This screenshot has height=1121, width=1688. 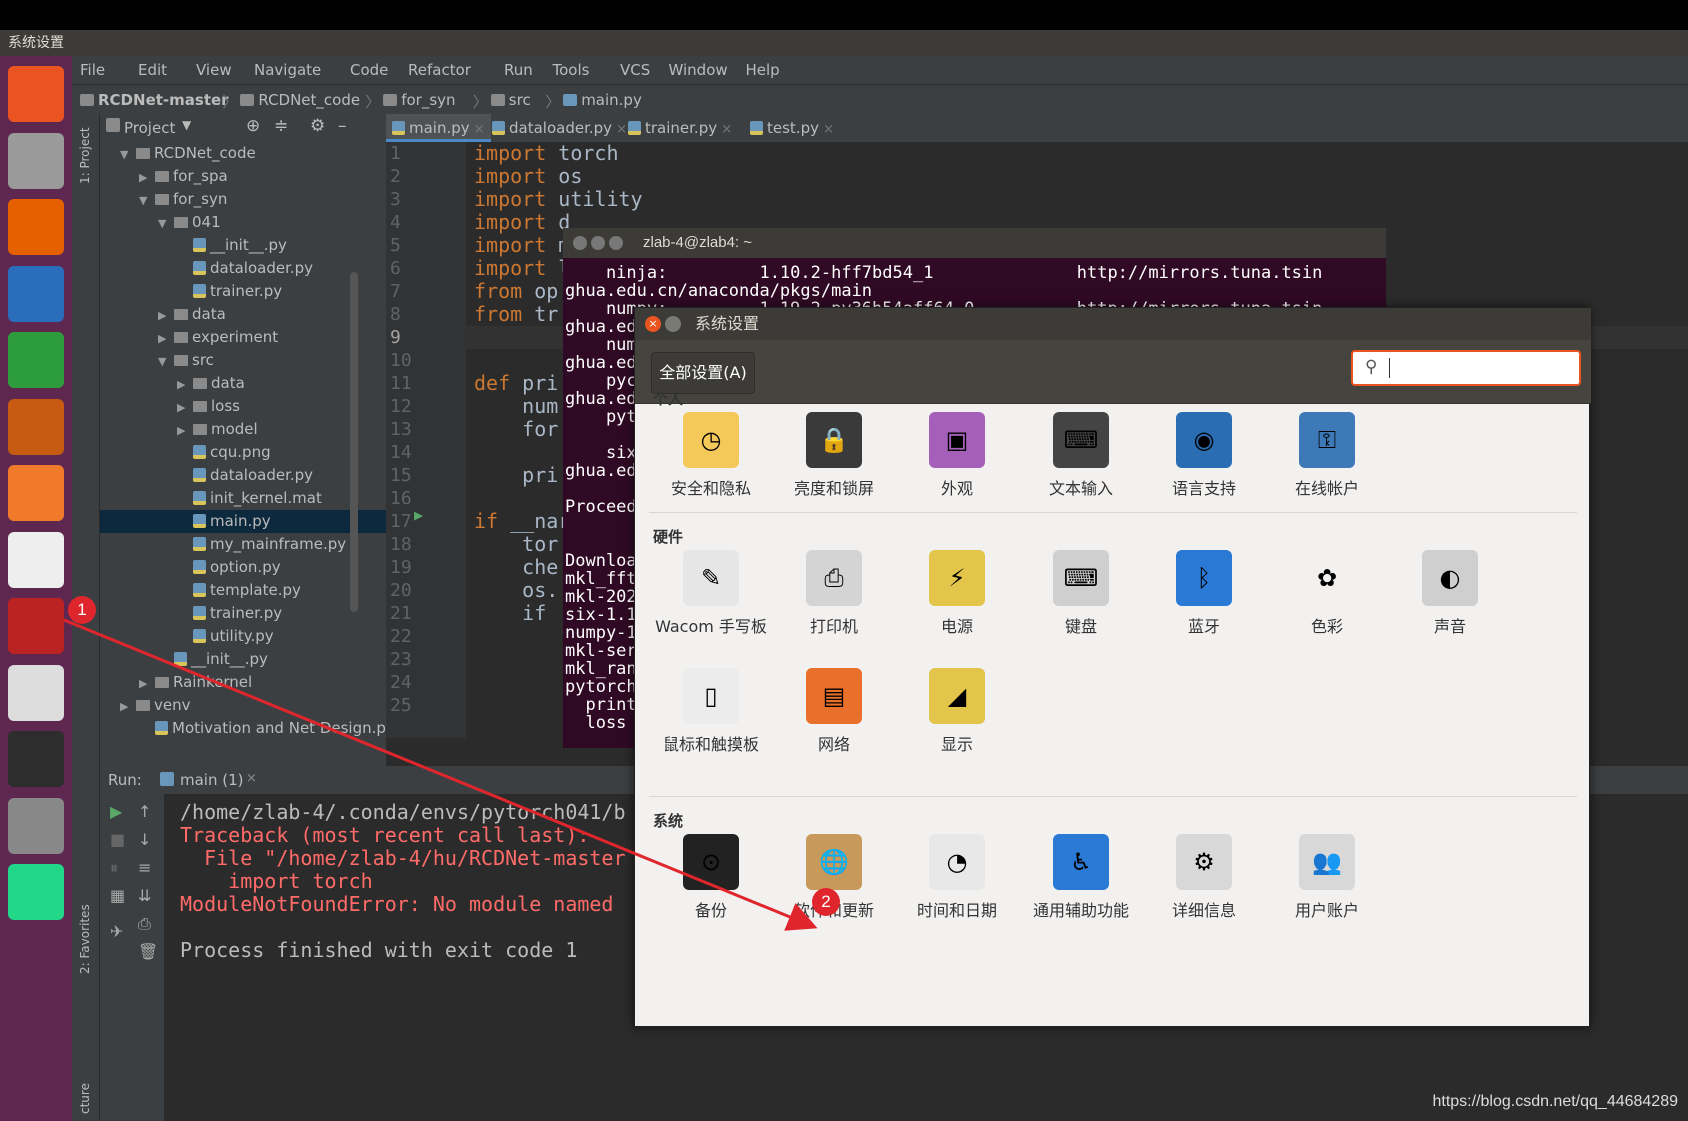 I want to click on terminal-icon, so click(x=36, y=759).